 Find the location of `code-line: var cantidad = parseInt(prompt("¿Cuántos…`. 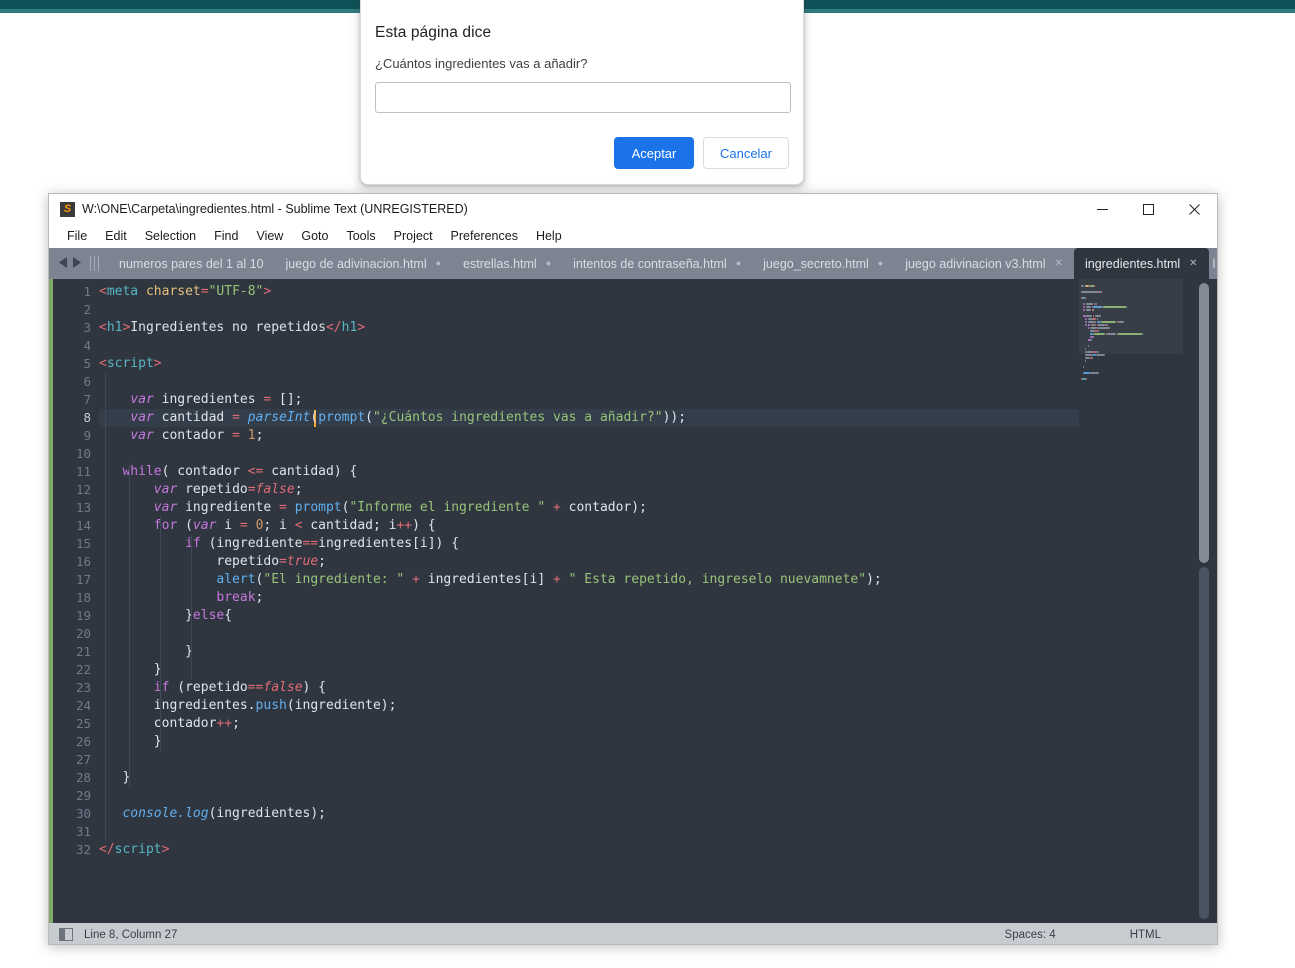

code-line: var cantidad = parseInt(prompt("¿Cuántos… is located at coordinates (408, 417).